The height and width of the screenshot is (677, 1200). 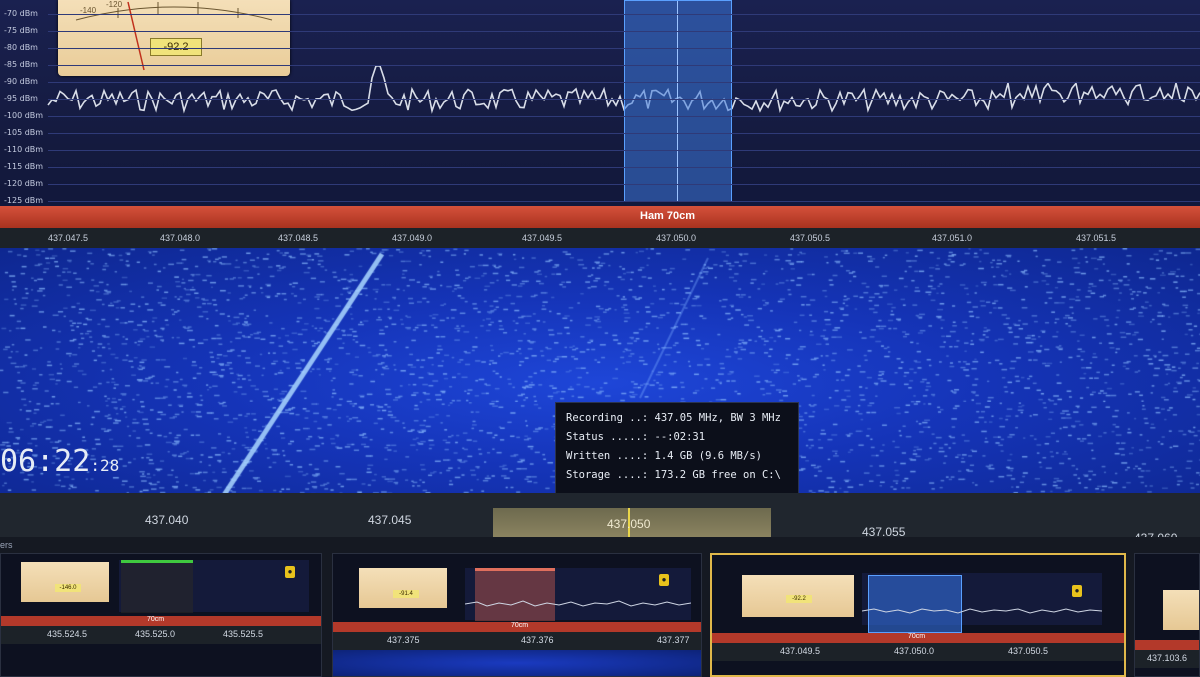 I want to click on mini-meter-readout: -92.2, so click(x=799, y=599).